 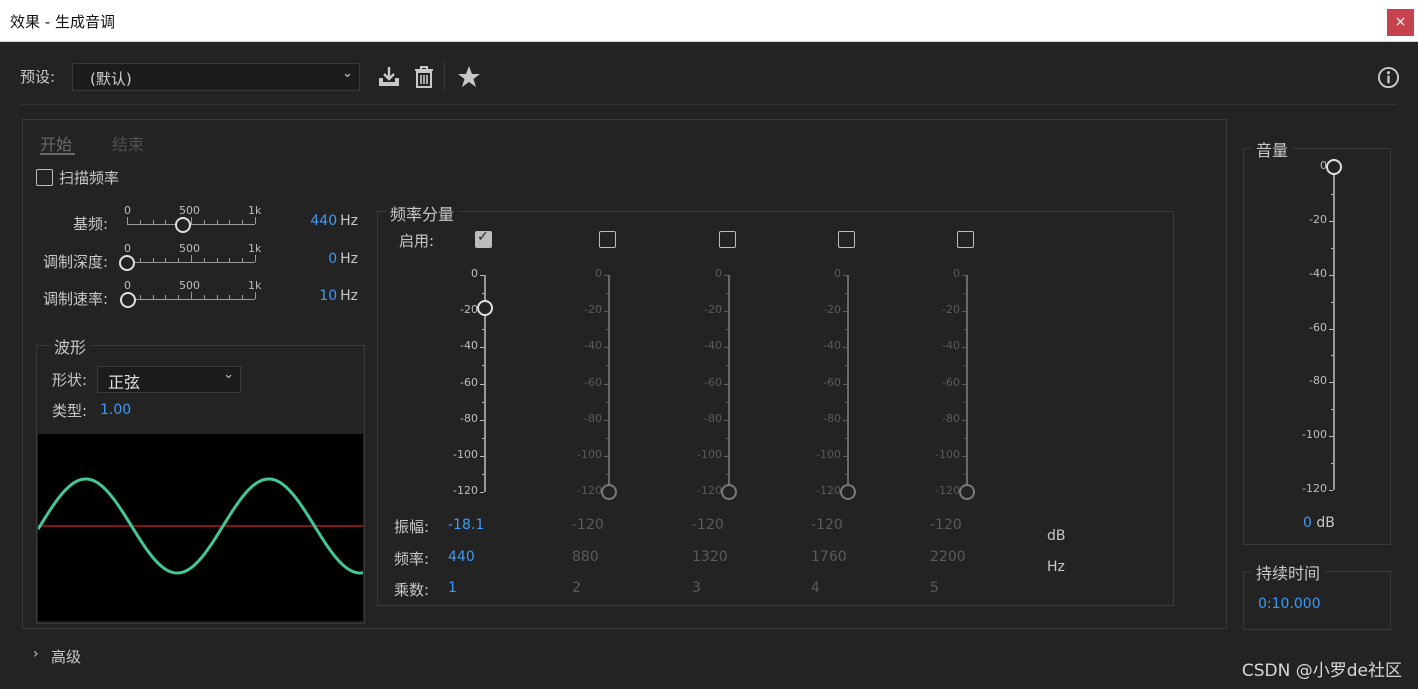 What do you see at coordinates (169, 379) in the screenshot?
I see `shape-dropdown: 正弦 ⌄` at bounding box center [169, 379].